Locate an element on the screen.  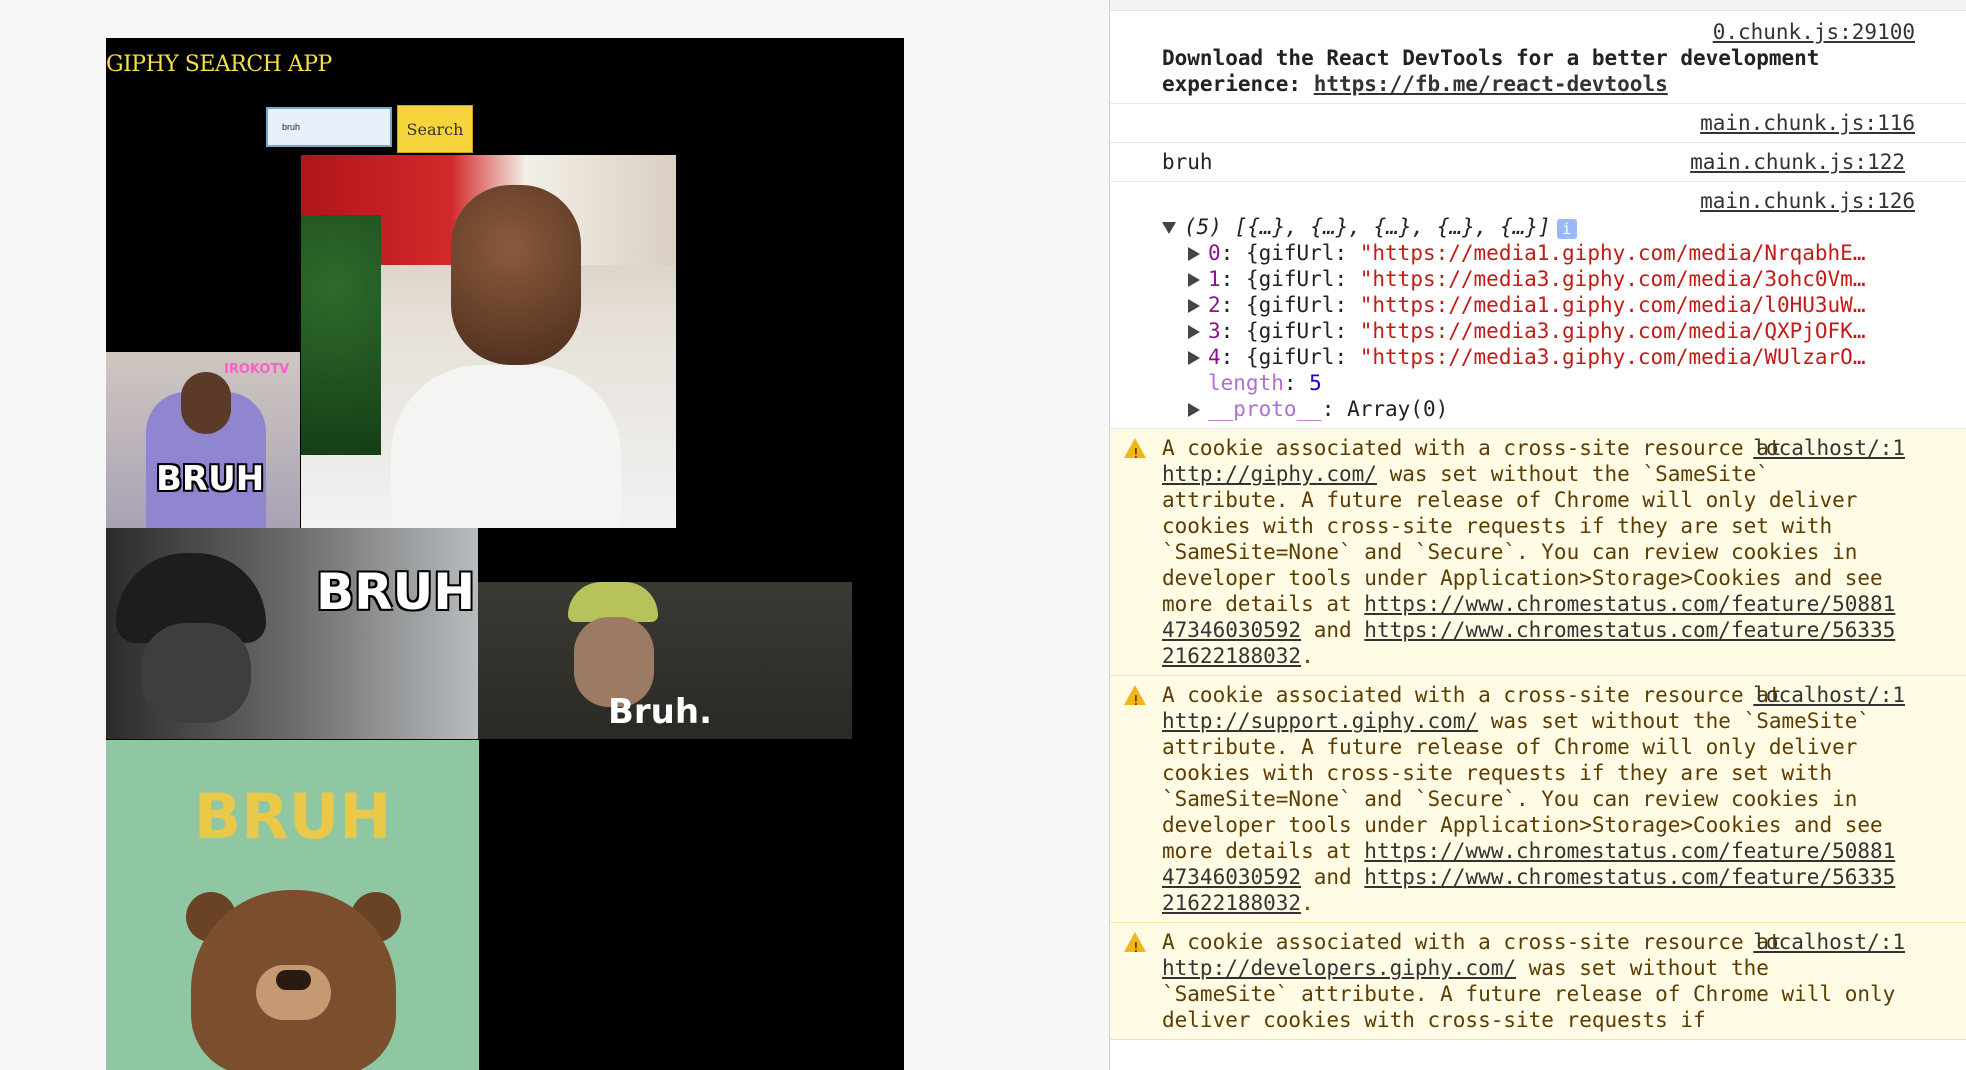
array-index: 3 is located at coordinates (1214, 331).